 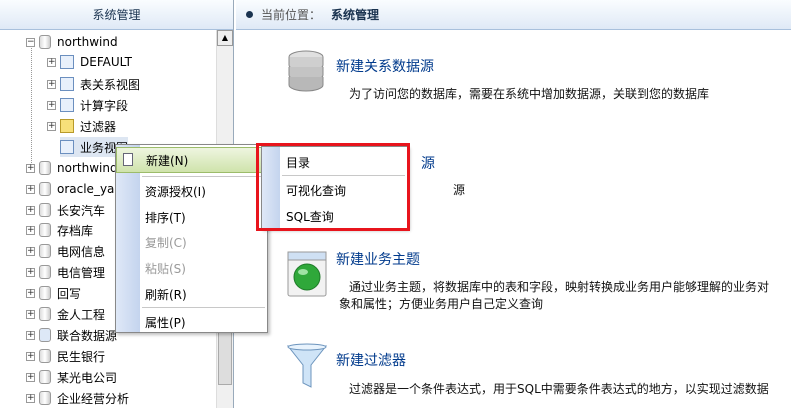 What do you see at coordinates (191, 242) in the screenshot?
I see `menu-copy: 复制(C)` at bounding box center [191, 242].